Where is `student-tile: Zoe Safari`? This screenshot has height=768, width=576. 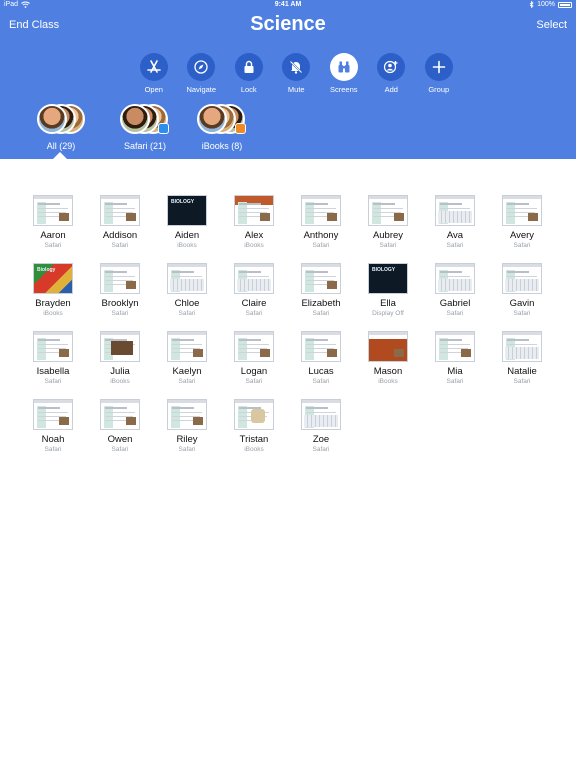 student-tile: Zoe Safari is located at coordinates (321, 426).